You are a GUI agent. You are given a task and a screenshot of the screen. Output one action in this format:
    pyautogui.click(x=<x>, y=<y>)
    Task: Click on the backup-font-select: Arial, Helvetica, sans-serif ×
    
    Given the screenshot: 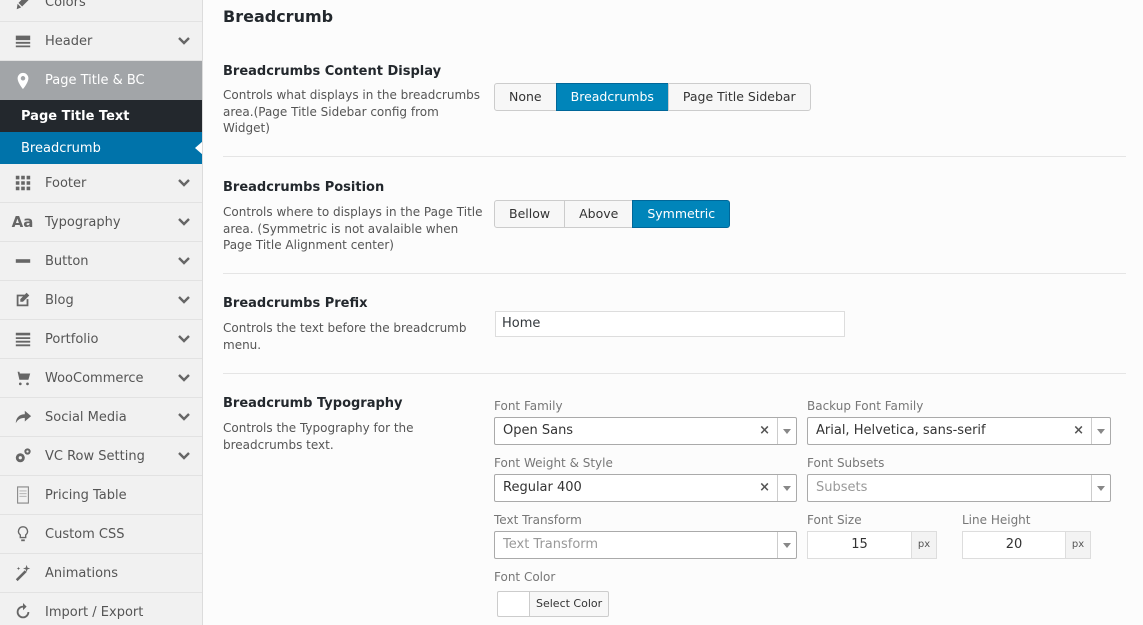 What is the action you would take?
    pyautogui.click(x=959, y=431)
    